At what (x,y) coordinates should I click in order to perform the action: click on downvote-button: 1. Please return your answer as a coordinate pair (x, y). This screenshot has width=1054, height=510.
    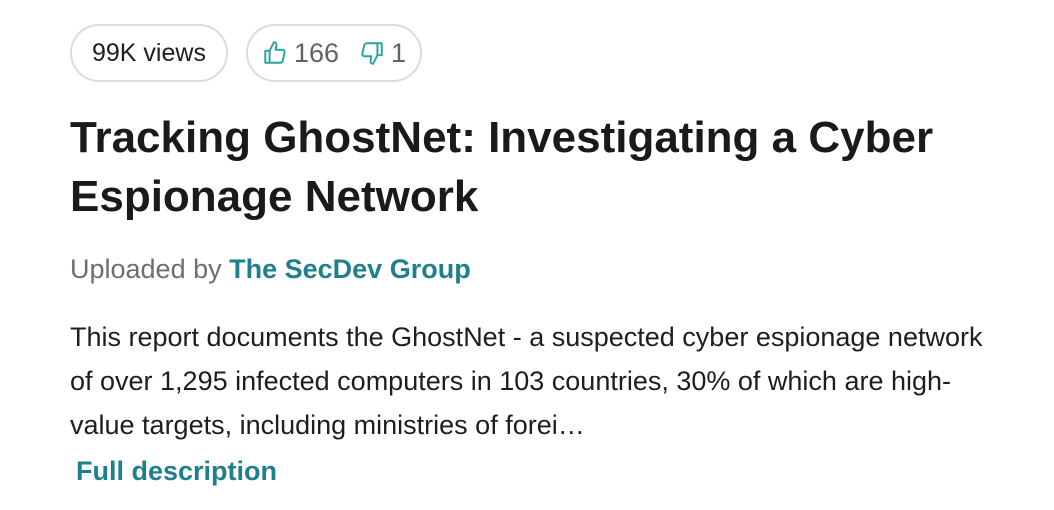
    Looking at the image, I should click on (382, 53).